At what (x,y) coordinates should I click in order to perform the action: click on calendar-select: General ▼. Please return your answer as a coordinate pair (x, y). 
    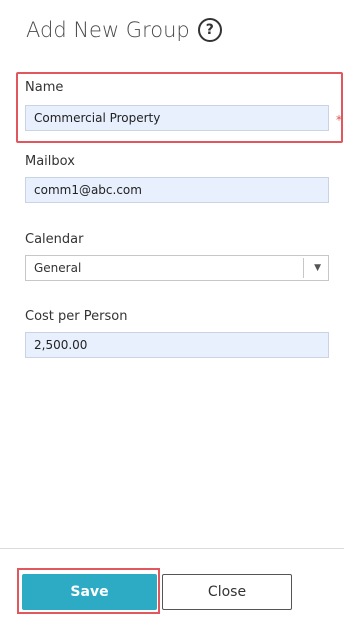
    Looking at the image, I should click on (177, 268).